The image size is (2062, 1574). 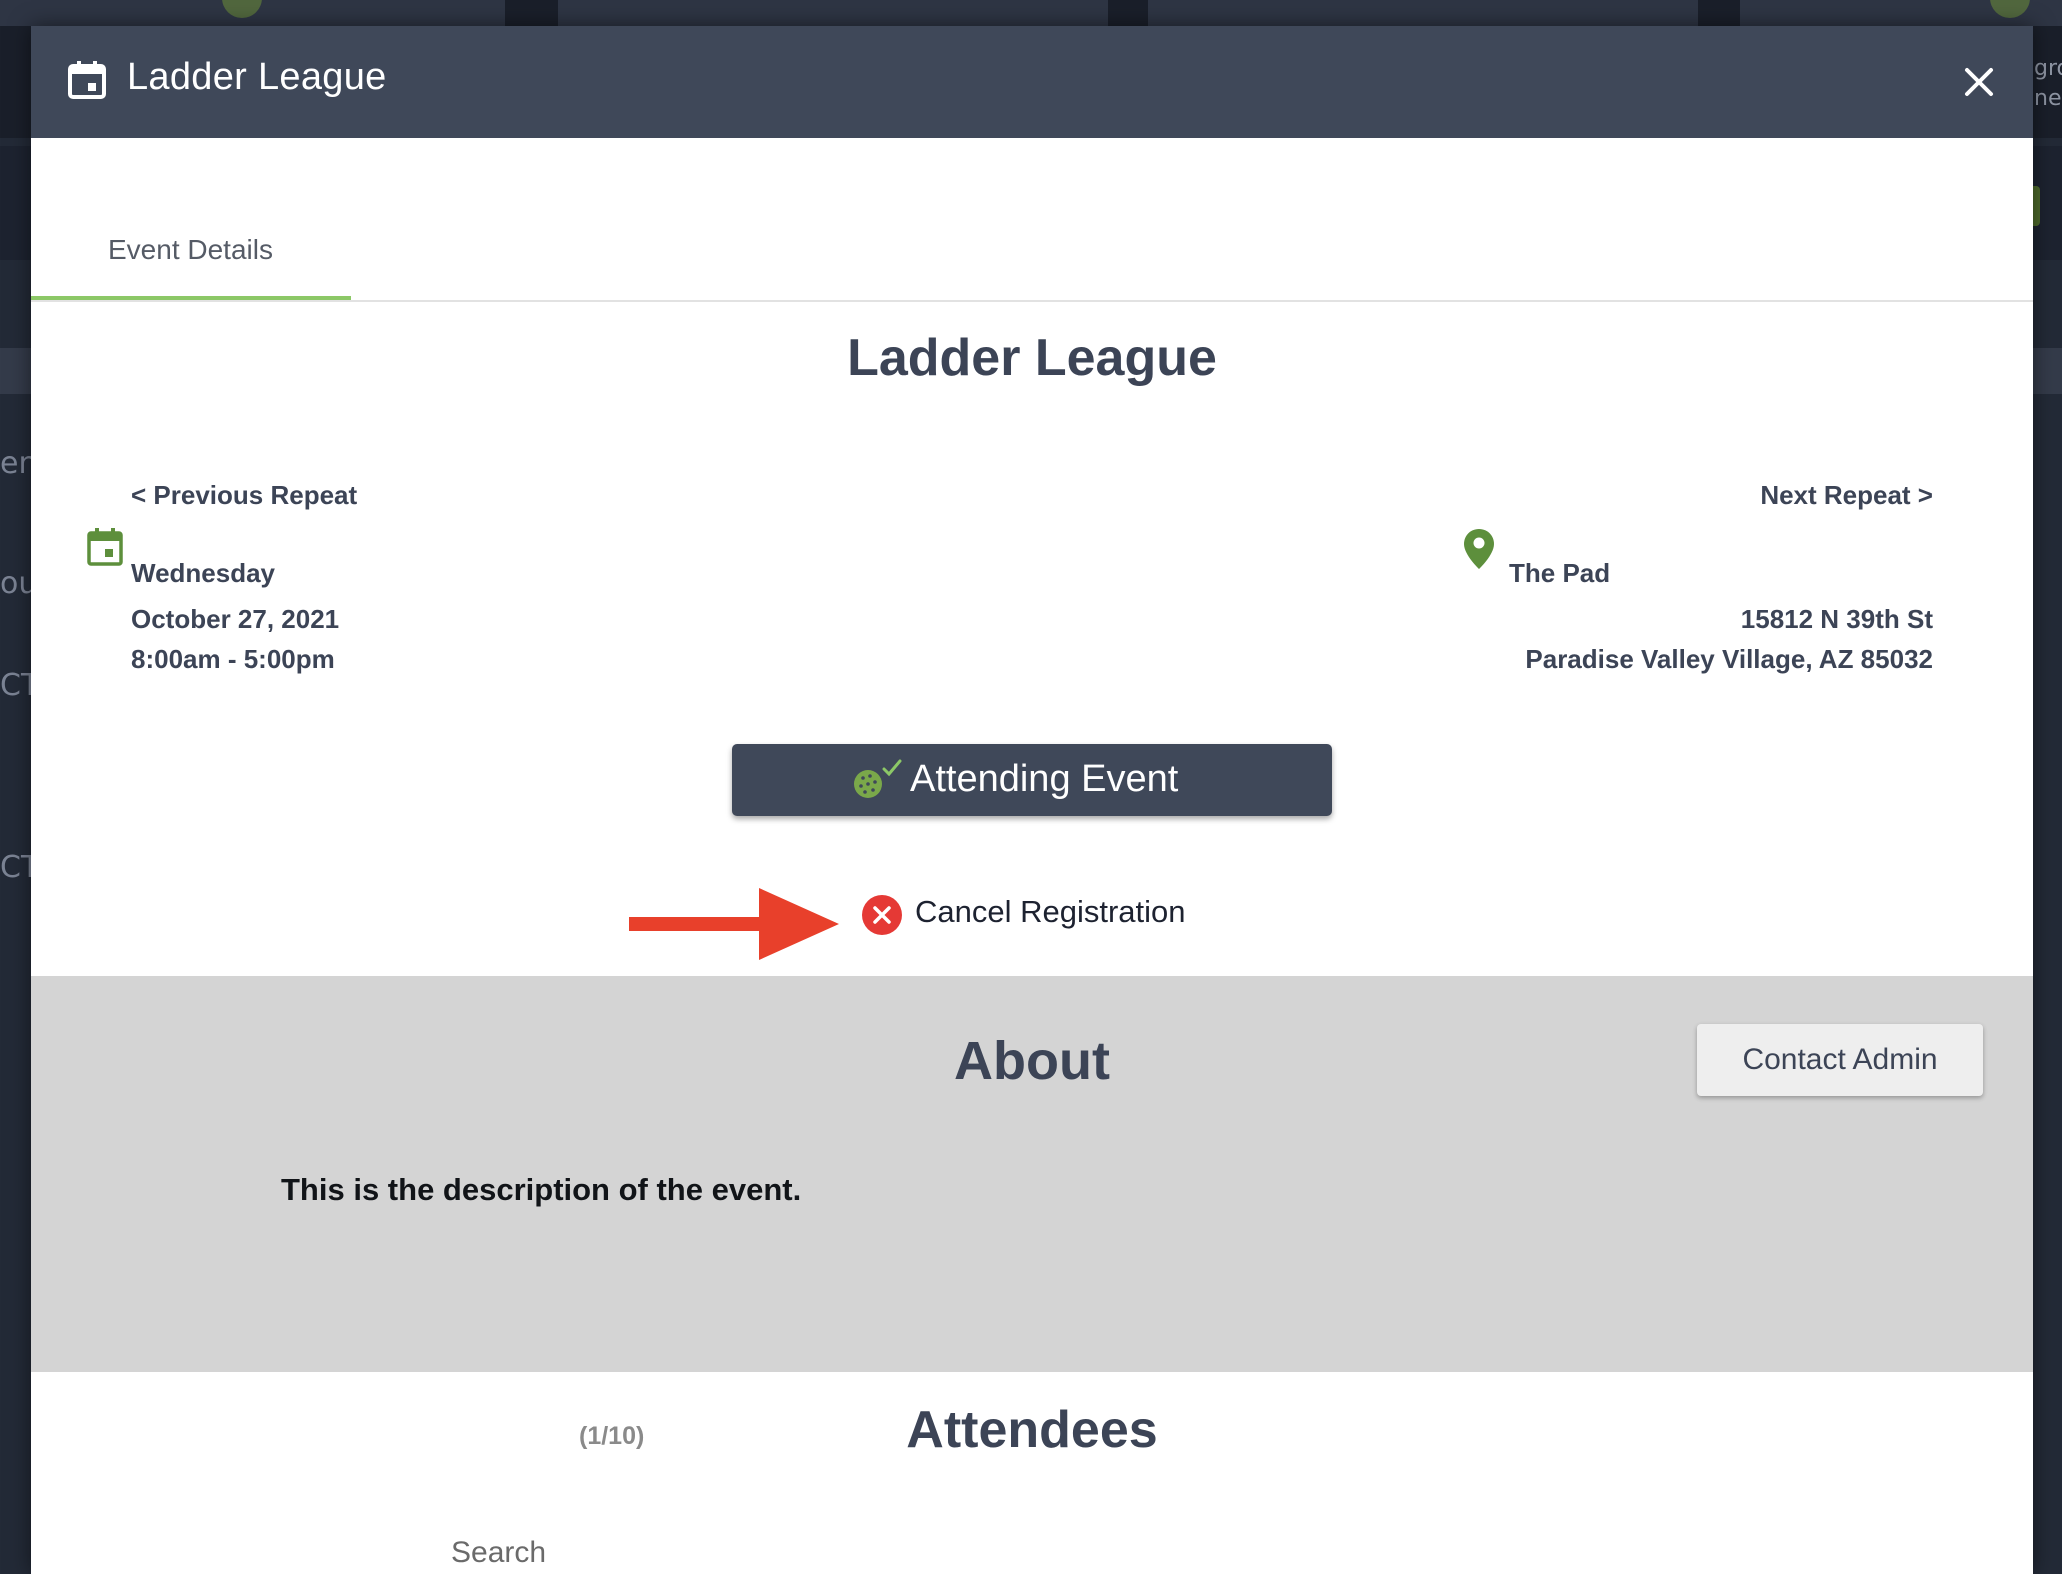 I want to click on modal-header: Ladder League, so click(x=1032, y=82).